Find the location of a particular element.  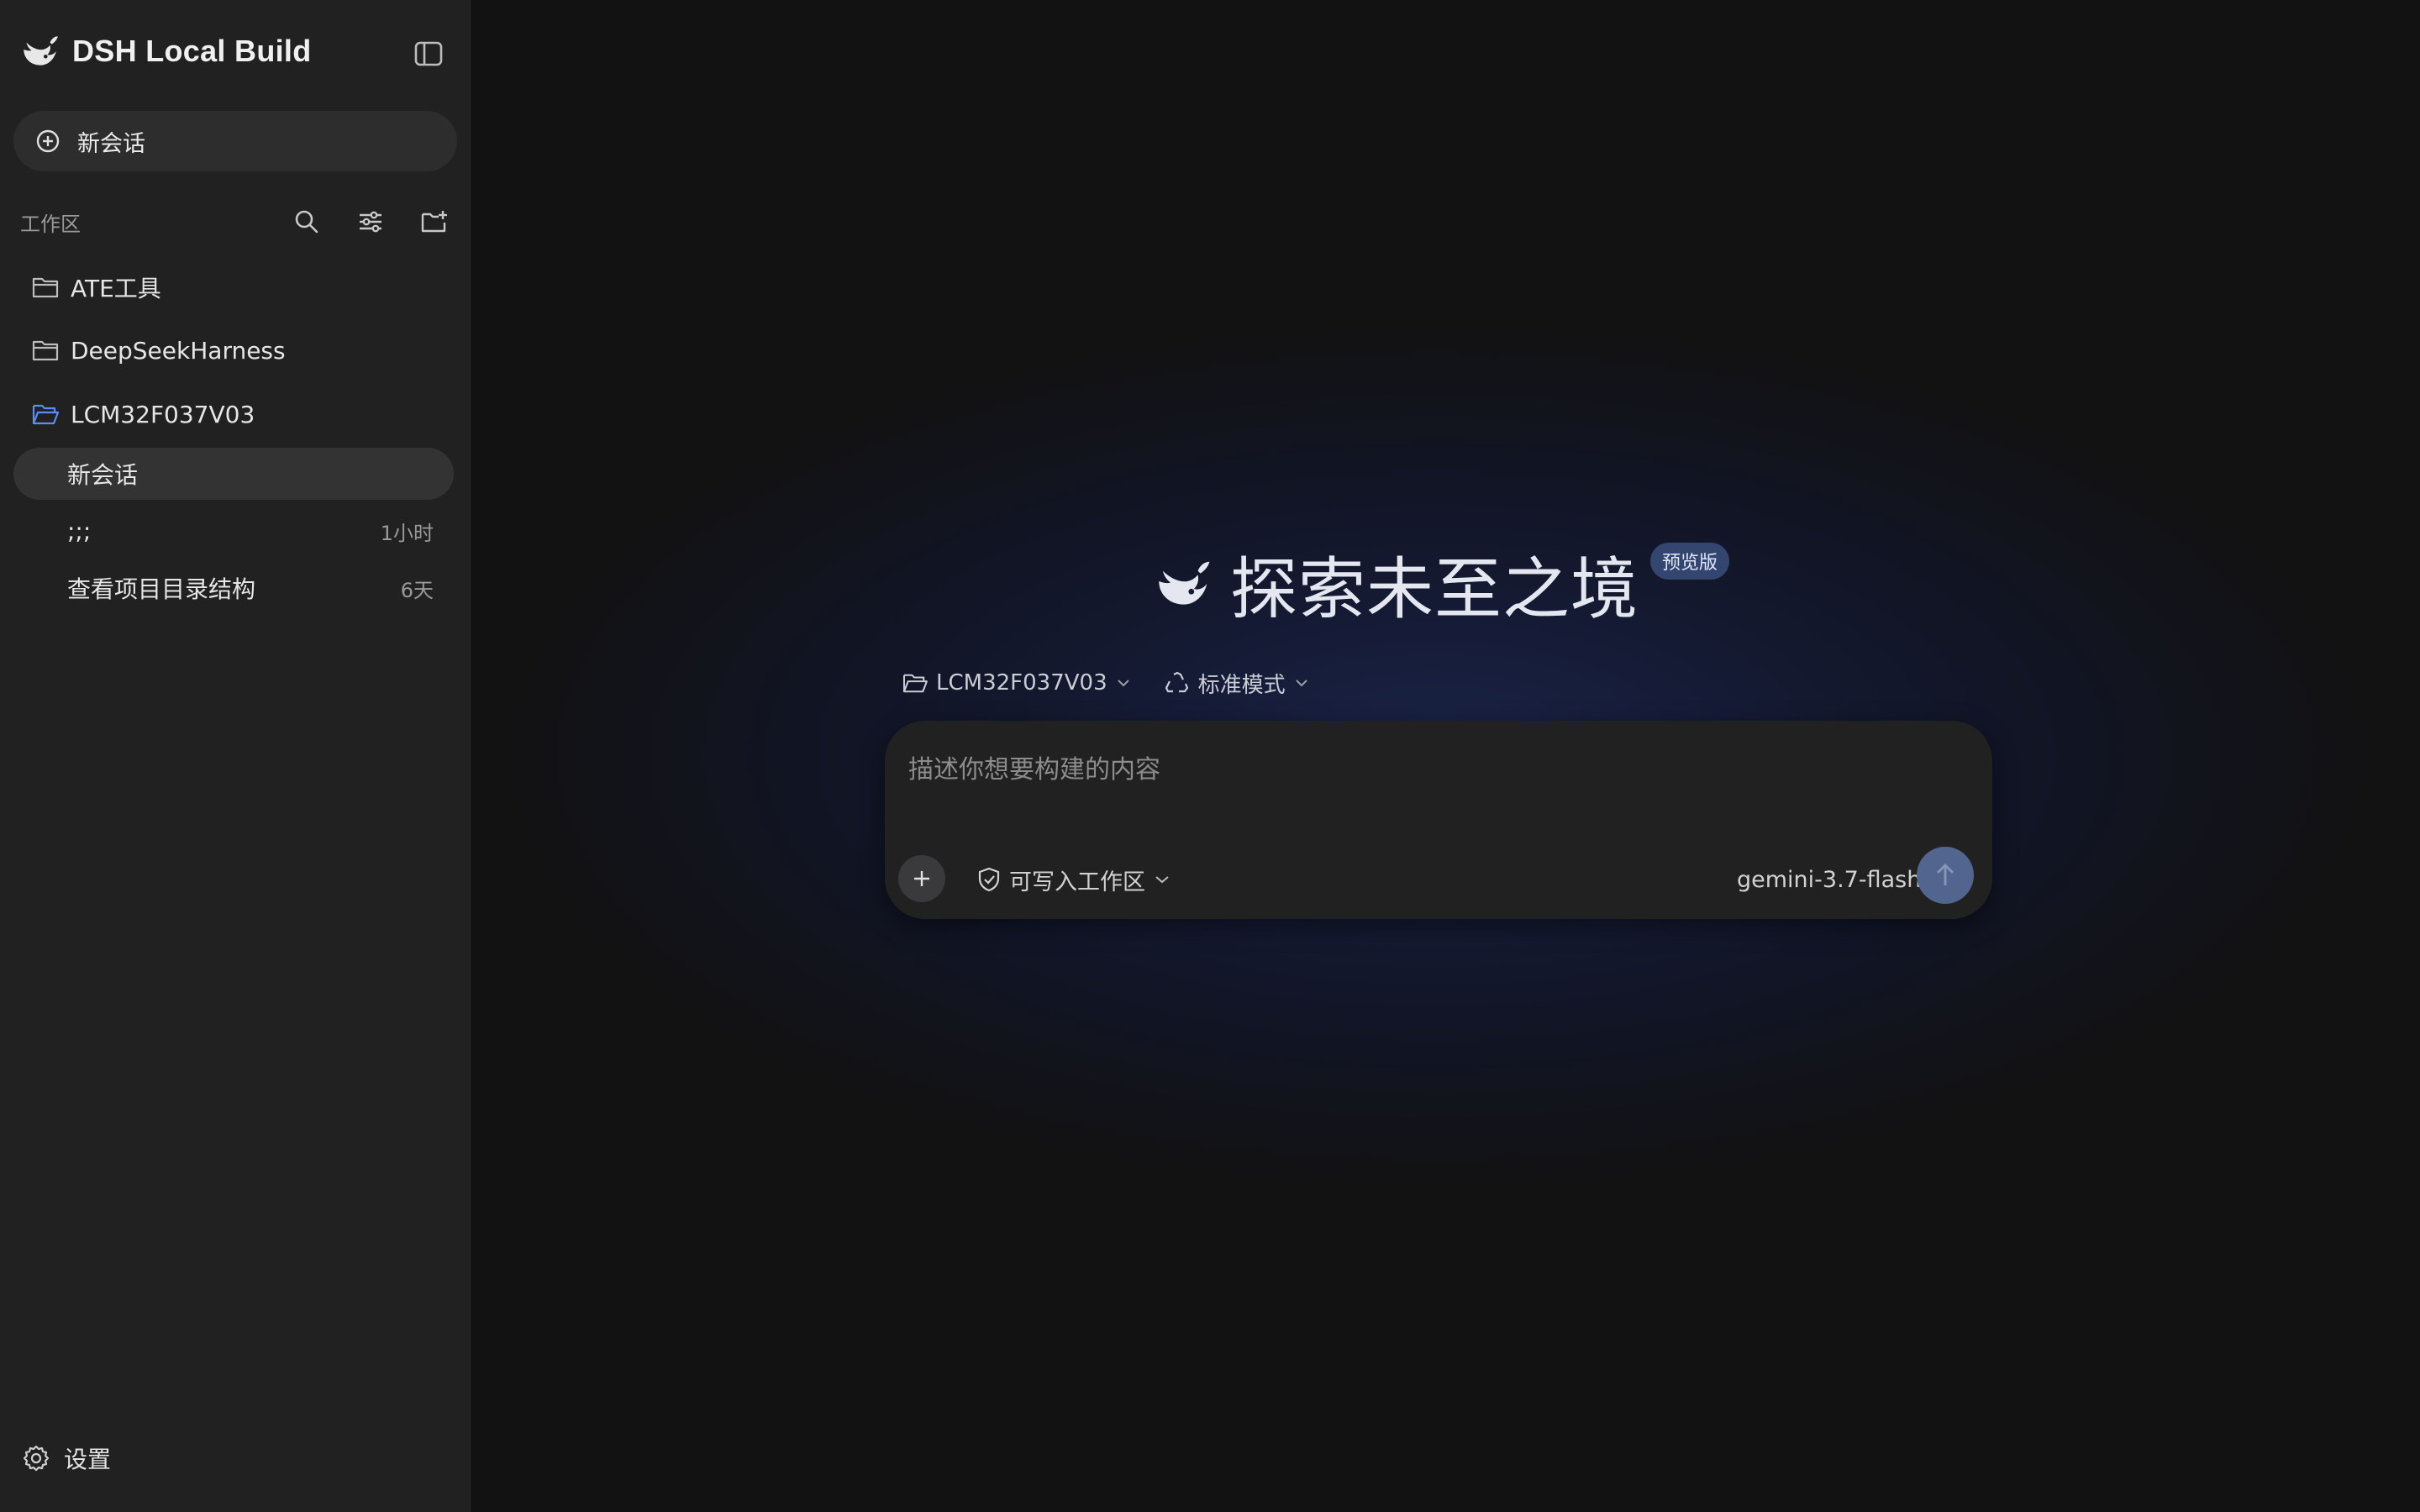

permission-selector: 可写入工作区 is located at coordinates (1074, 879).